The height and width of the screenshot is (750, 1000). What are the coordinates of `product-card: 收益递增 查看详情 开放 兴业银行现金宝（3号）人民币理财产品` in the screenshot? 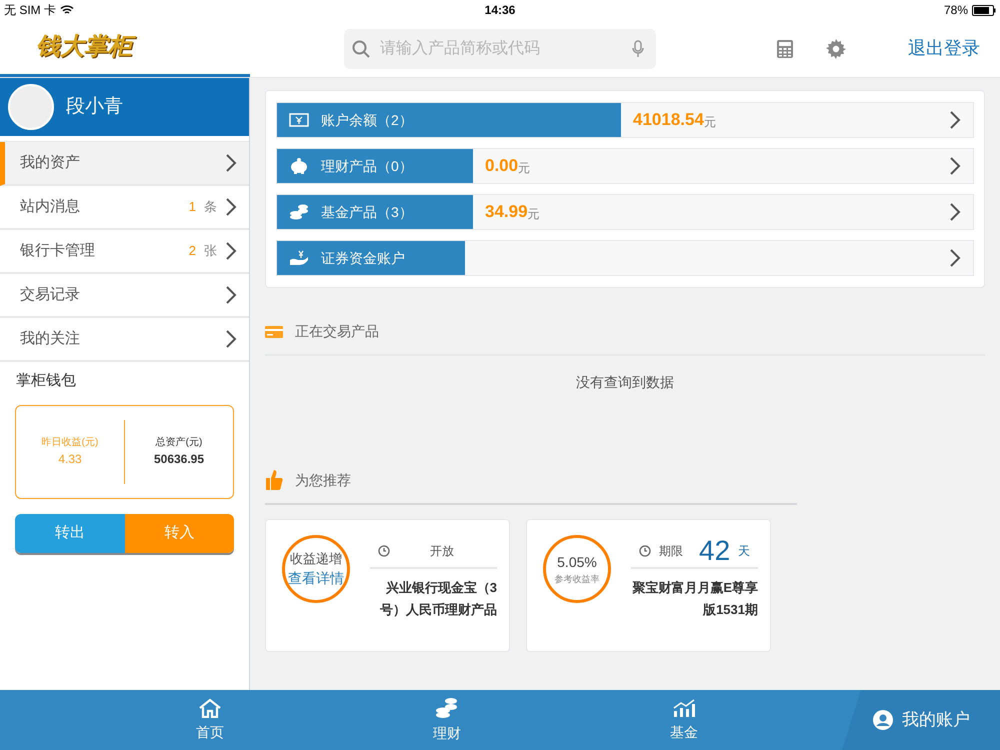 It's located at (387, 585).